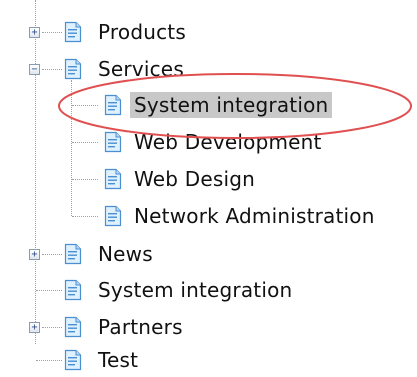  I want to click on tree-node-label: Partners, so click(140, 327).